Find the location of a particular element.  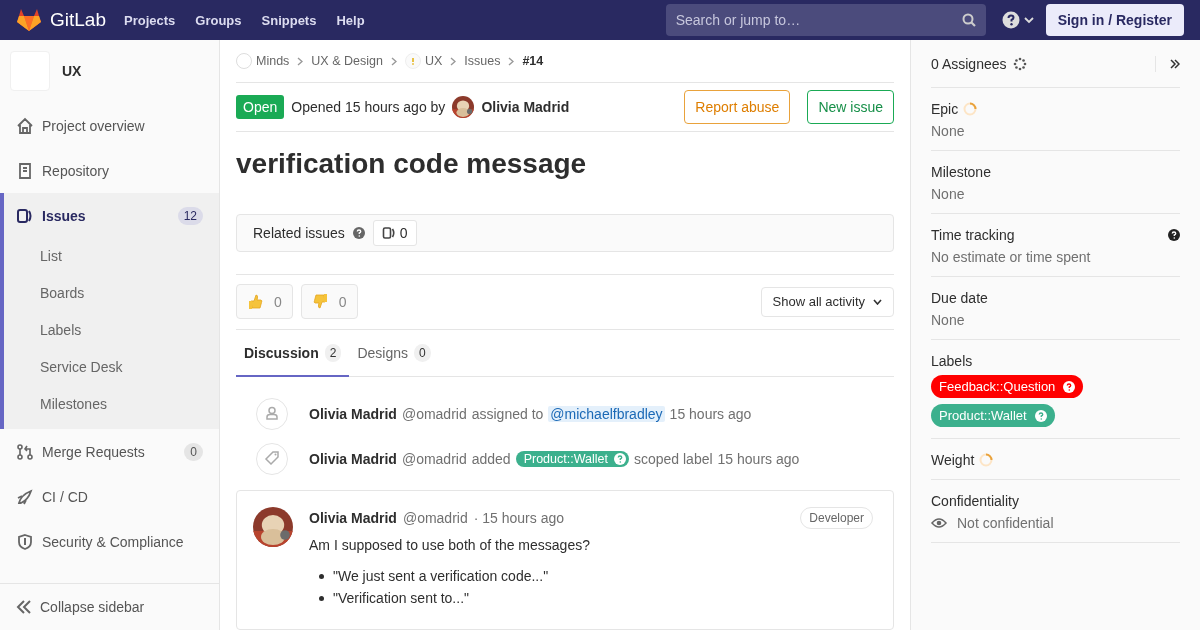

note-action: added is located at coordinates (491, 458).